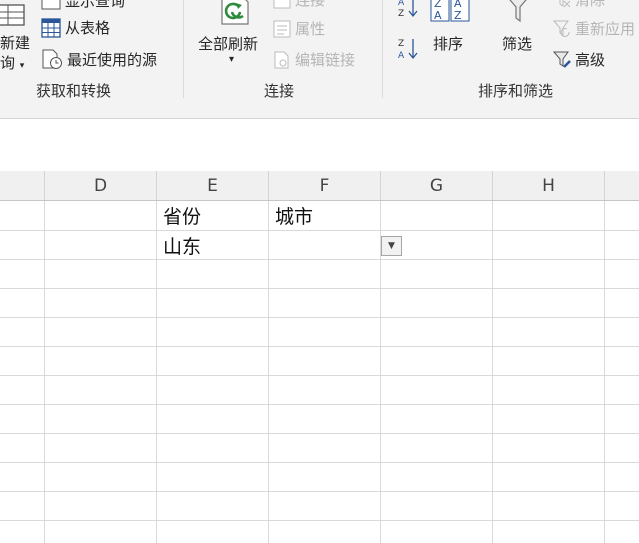  I want to click on show-queries-label: 显示查询, so click(95, 5).